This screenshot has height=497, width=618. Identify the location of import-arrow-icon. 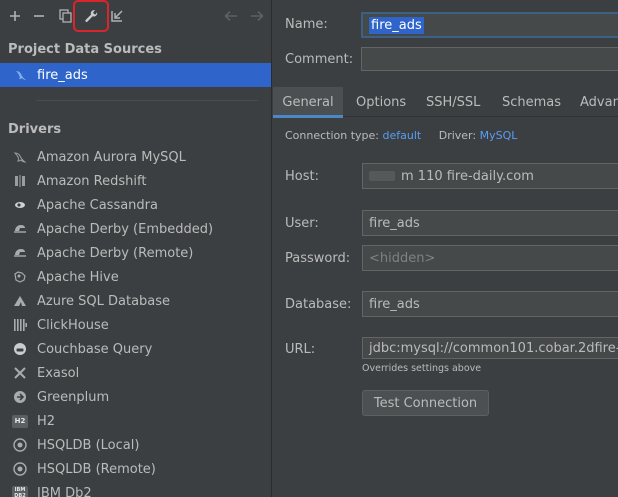
(117, 16).